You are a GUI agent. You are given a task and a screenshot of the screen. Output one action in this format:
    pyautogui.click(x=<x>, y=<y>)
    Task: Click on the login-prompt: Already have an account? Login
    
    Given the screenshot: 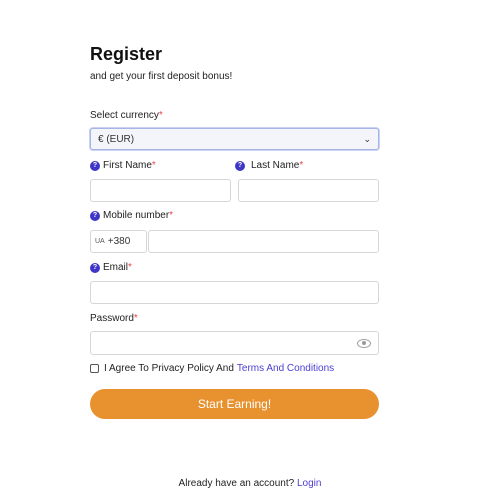 What is the action you would take?
    pyautogui.click(x=250, y=483)
    